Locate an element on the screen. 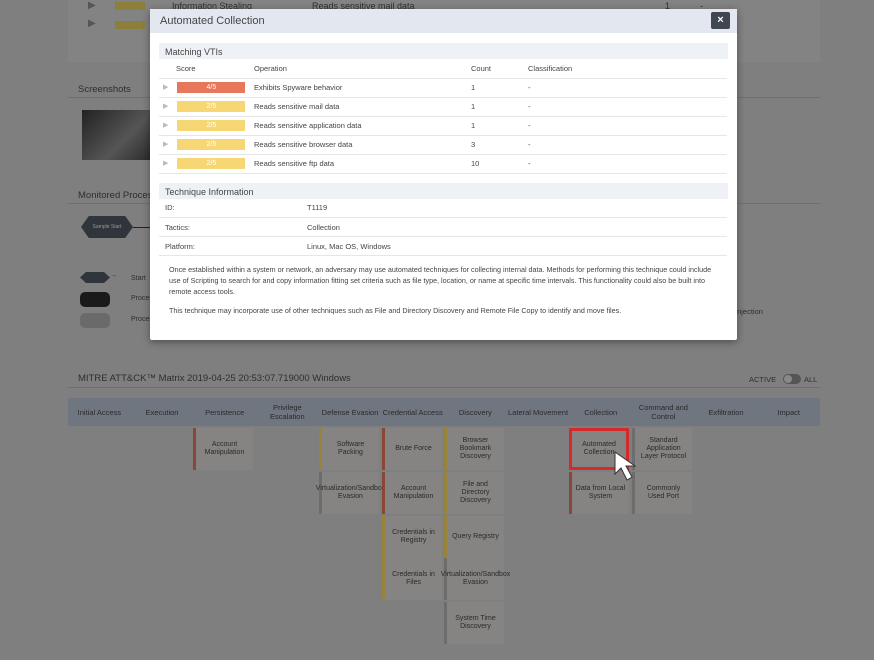 This screenshot has width=874, height=660. technique-cell: Credentials in Registry is located at coordinates (412, 537).